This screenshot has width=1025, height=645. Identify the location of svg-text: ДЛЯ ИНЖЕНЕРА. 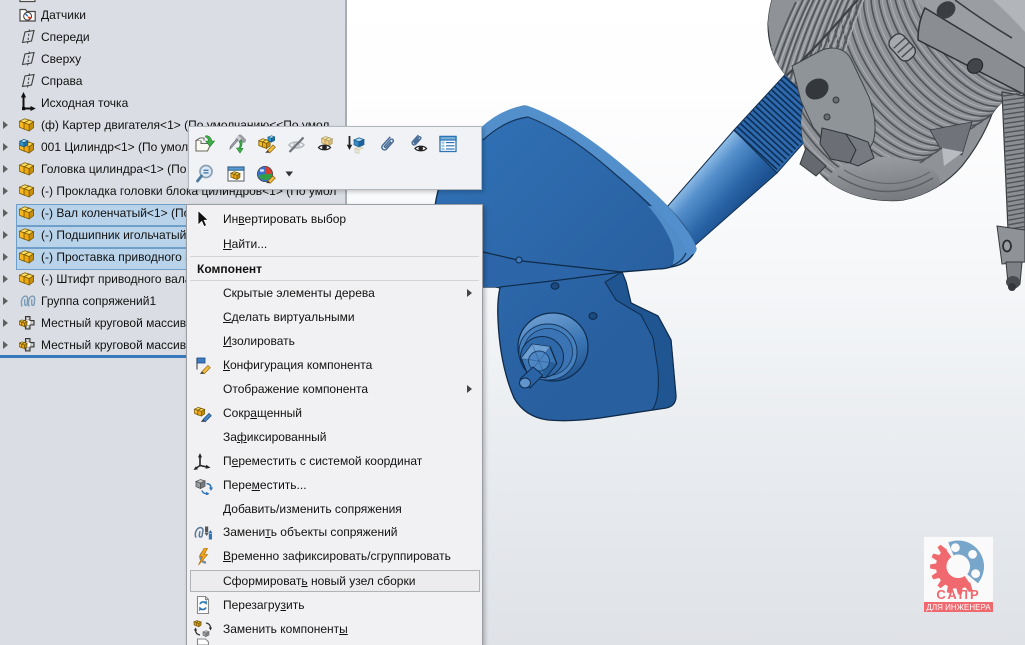
(958, 607).